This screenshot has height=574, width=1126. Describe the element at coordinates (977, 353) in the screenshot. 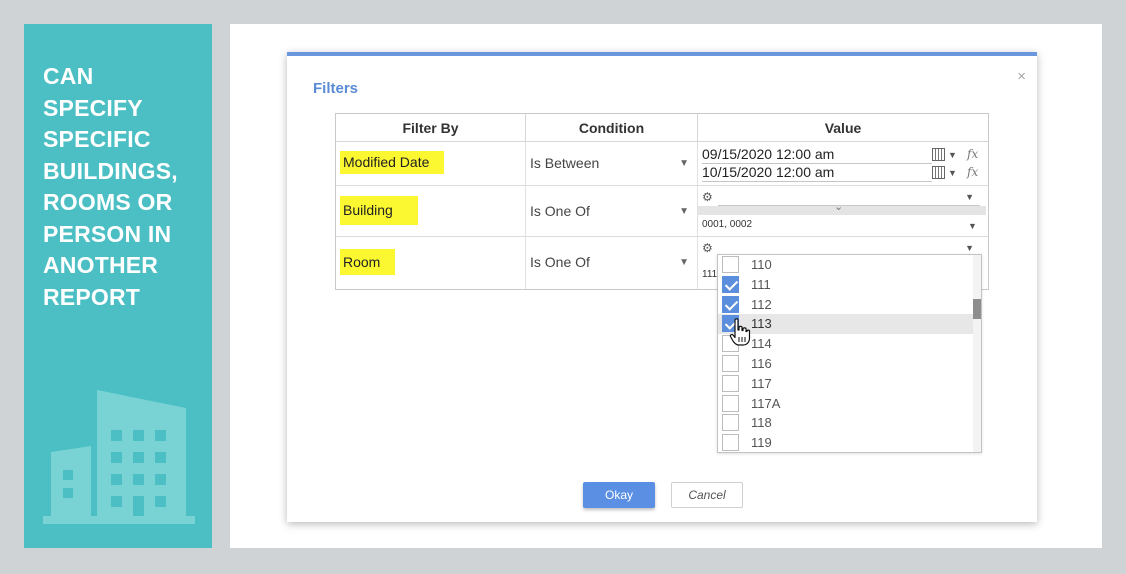

I see `scrollbar` at that location.